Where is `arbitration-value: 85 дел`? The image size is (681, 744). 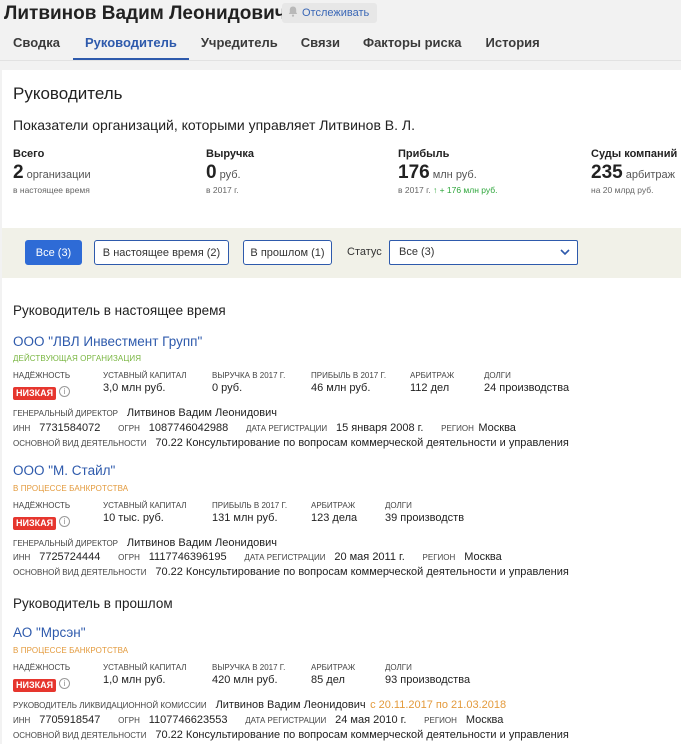
arbitration-value: 85 дел is located at coordinates (328, 680).